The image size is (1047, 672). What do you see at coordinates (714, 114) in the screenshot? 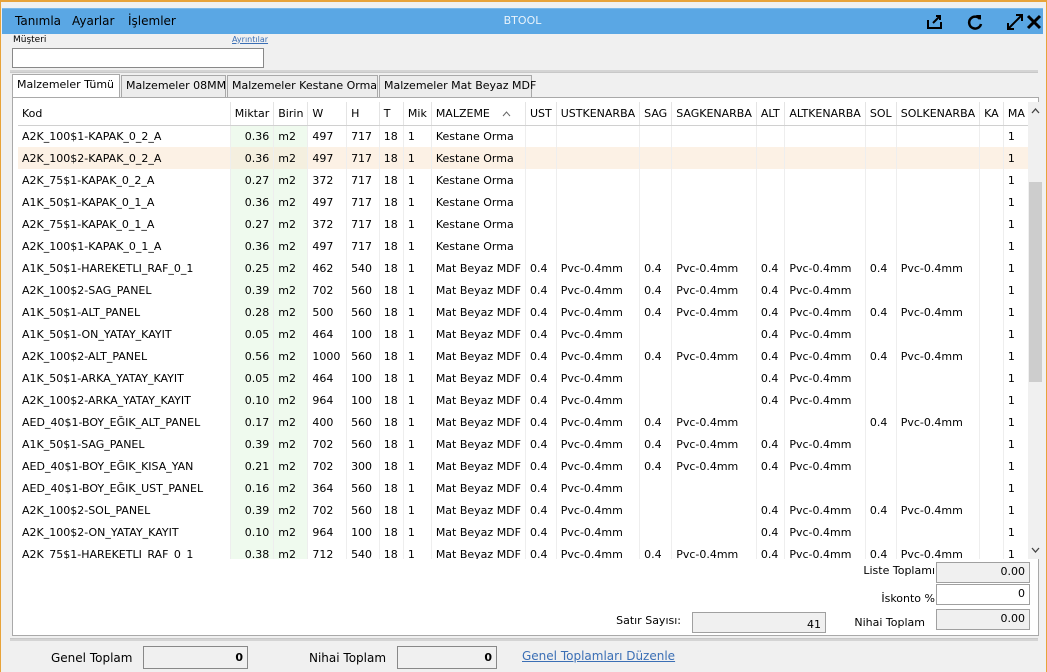
I see `column-header: SAGKENARBA` at bounding box center [714, 114].